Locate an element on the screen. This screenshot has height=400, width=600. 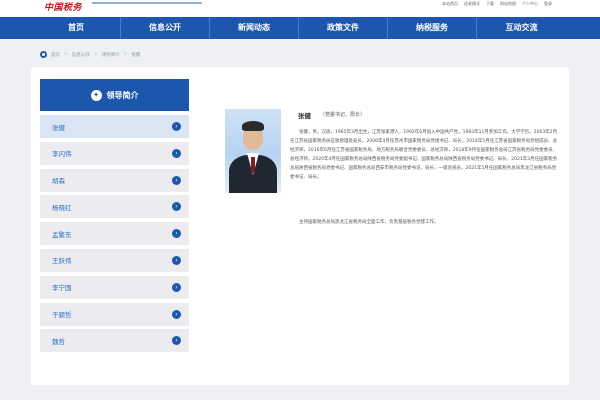
leader-photo is located at coordinates (253, 151).